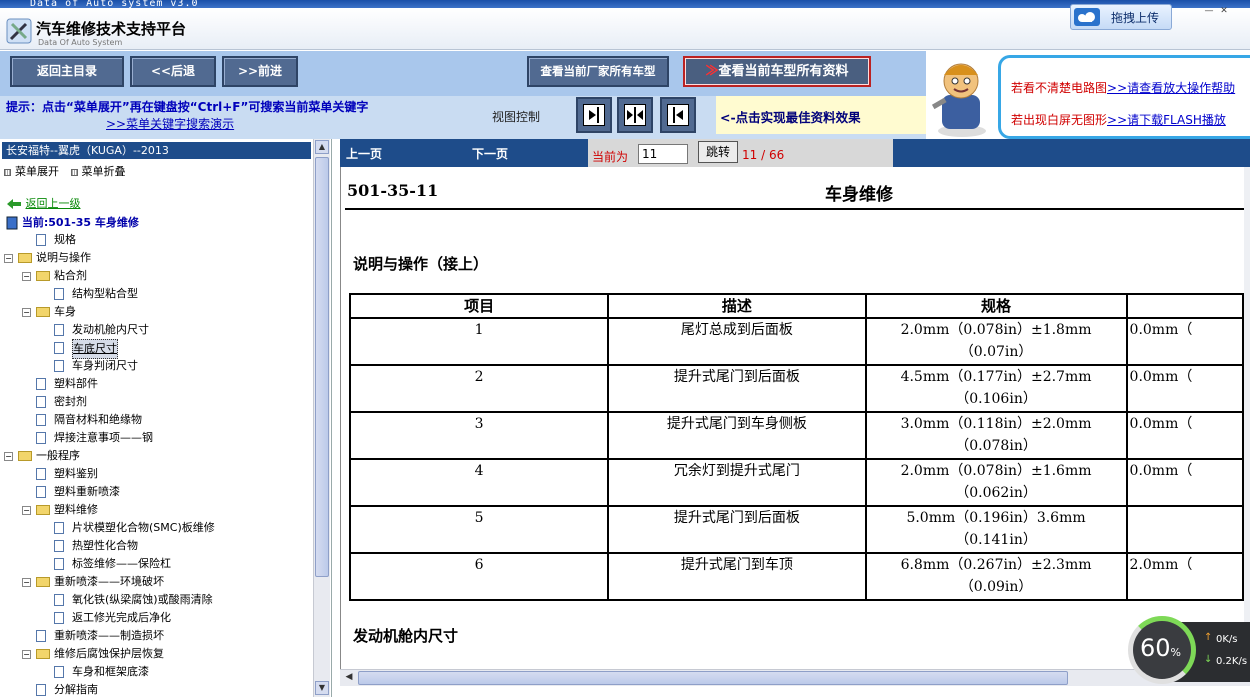  What do you see at coordinates (996, 352) in the screenshot?
I see `spec-line-2: （0.07in）` at bounding box center [996, 352].